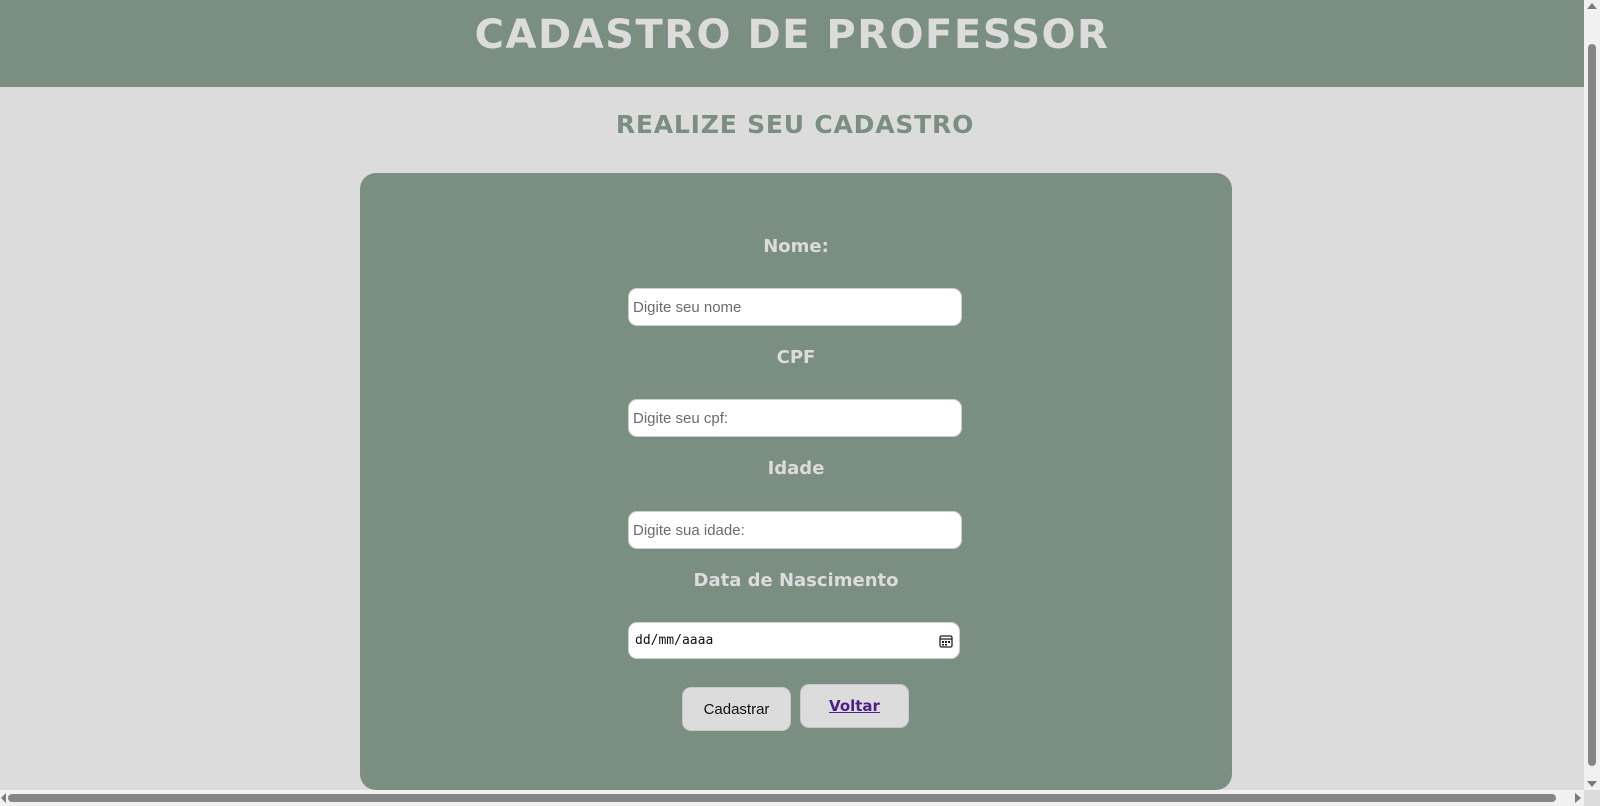 The width and height of the screenshot is (1600, 806). Describe the element at coordinates (1592, 784) in the screenshot. I see `scroll-down-arrow-icon` at that location.